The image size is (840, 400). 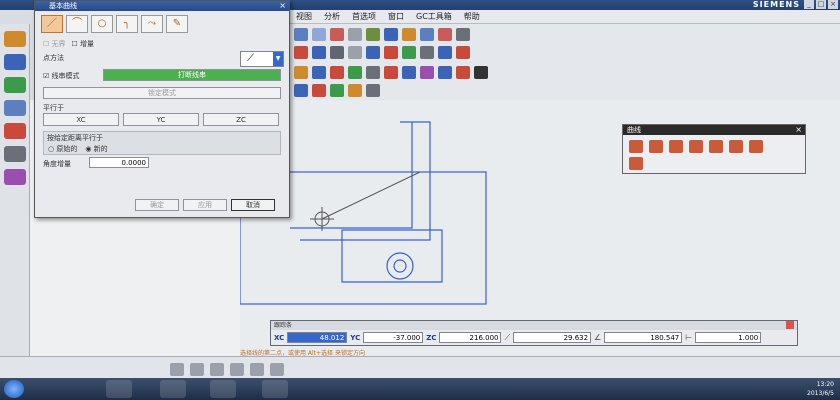 What do you see at coordinates (355, 34) in the screenshot?
I see `filter-icon` at bounding box center [355, 34].